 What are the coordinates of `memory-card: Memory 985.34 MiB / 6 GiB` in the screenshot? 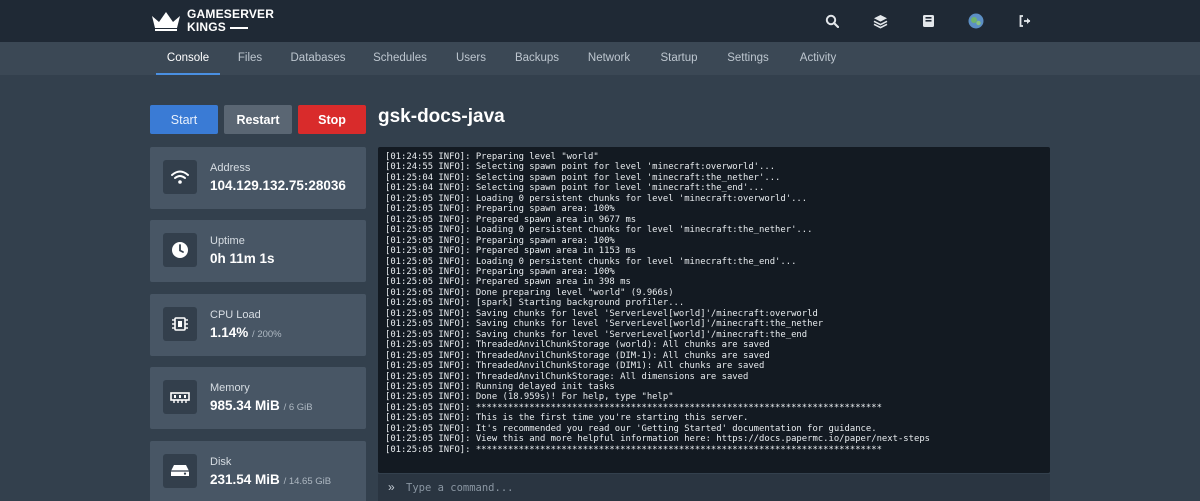 It's located at (258, 398).